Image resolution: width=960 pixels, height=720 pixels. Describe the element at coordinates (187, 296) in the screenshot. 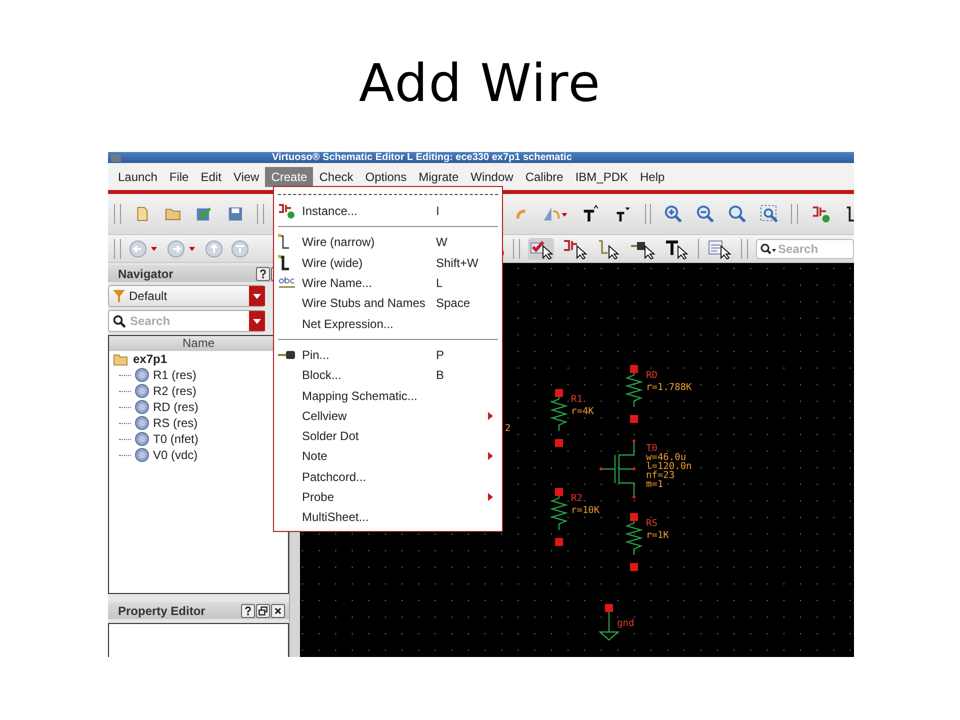

I see `filter-dropdown: Default` at that location.